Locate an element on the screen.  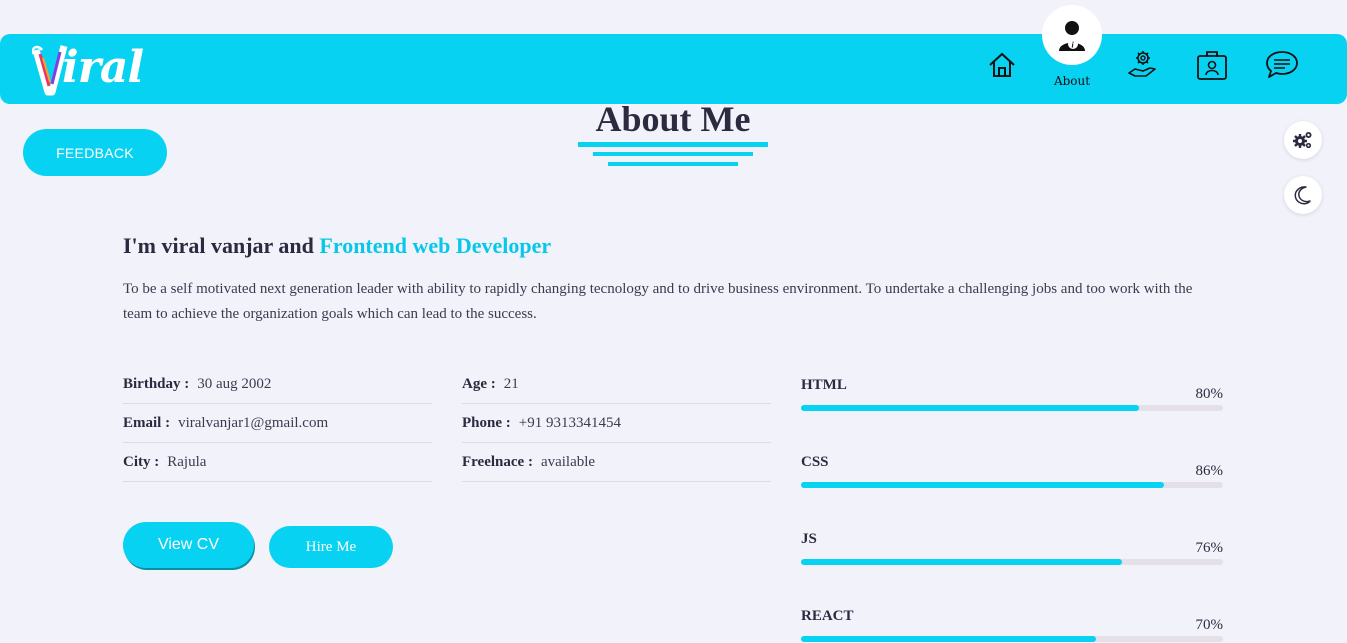
nav-contact is located at coordinates (1282, 65).